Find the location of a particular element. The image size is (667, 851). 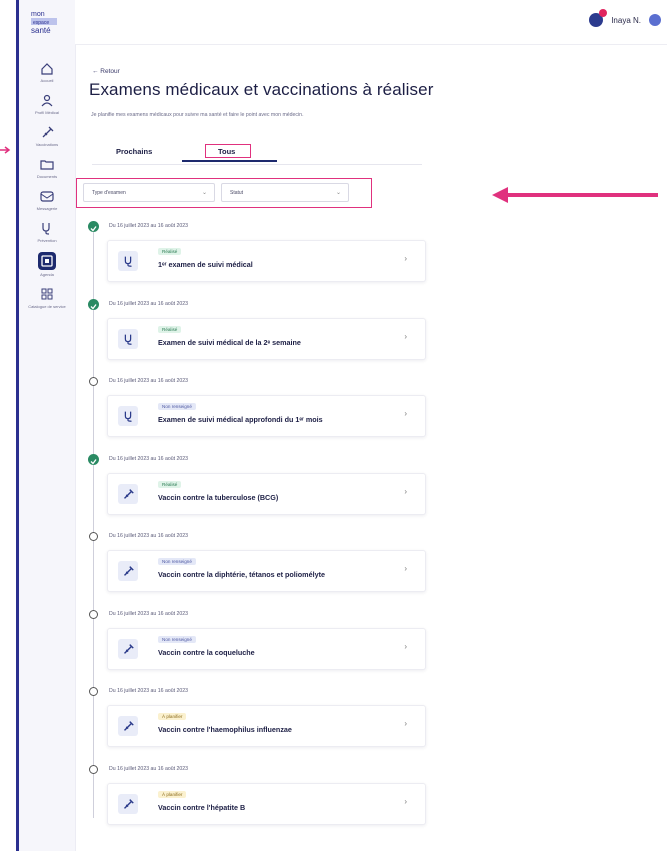

annotation-arrow-right is located at coordinates (575, 195).